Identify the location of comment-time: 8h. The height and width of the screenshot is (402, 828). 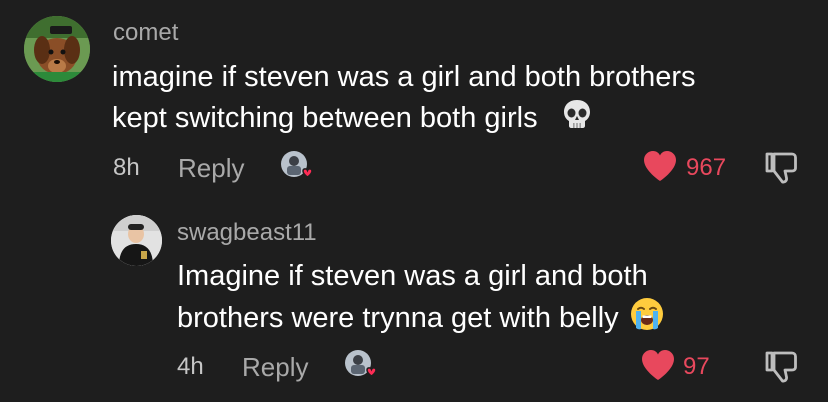
(126, 167).